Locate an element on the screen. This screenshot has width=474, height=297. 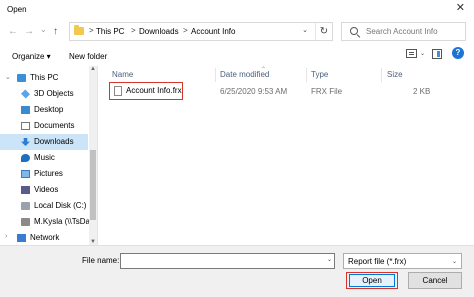
folder-icon is located at coordinates (79, 30).